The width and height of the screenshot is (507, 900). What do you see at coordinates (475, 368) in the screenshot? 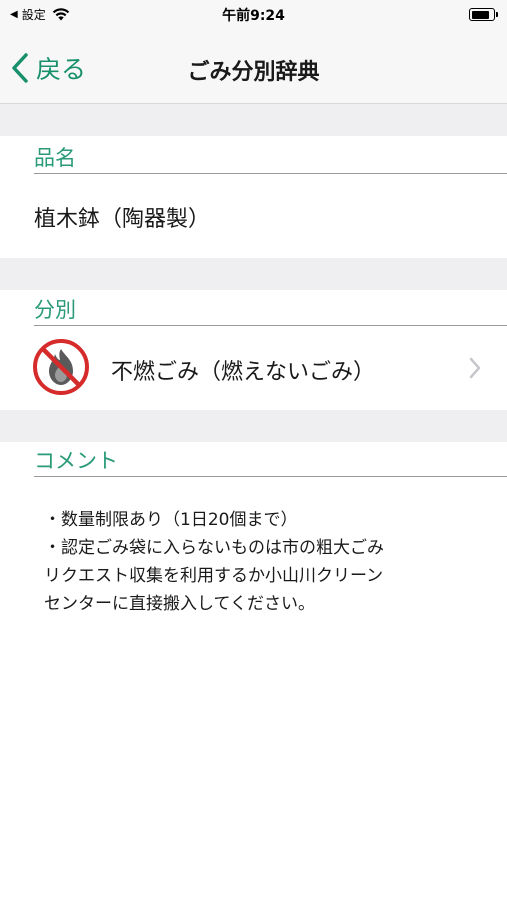
I see `chevron-right-icon` at bounding box center [475, 368].